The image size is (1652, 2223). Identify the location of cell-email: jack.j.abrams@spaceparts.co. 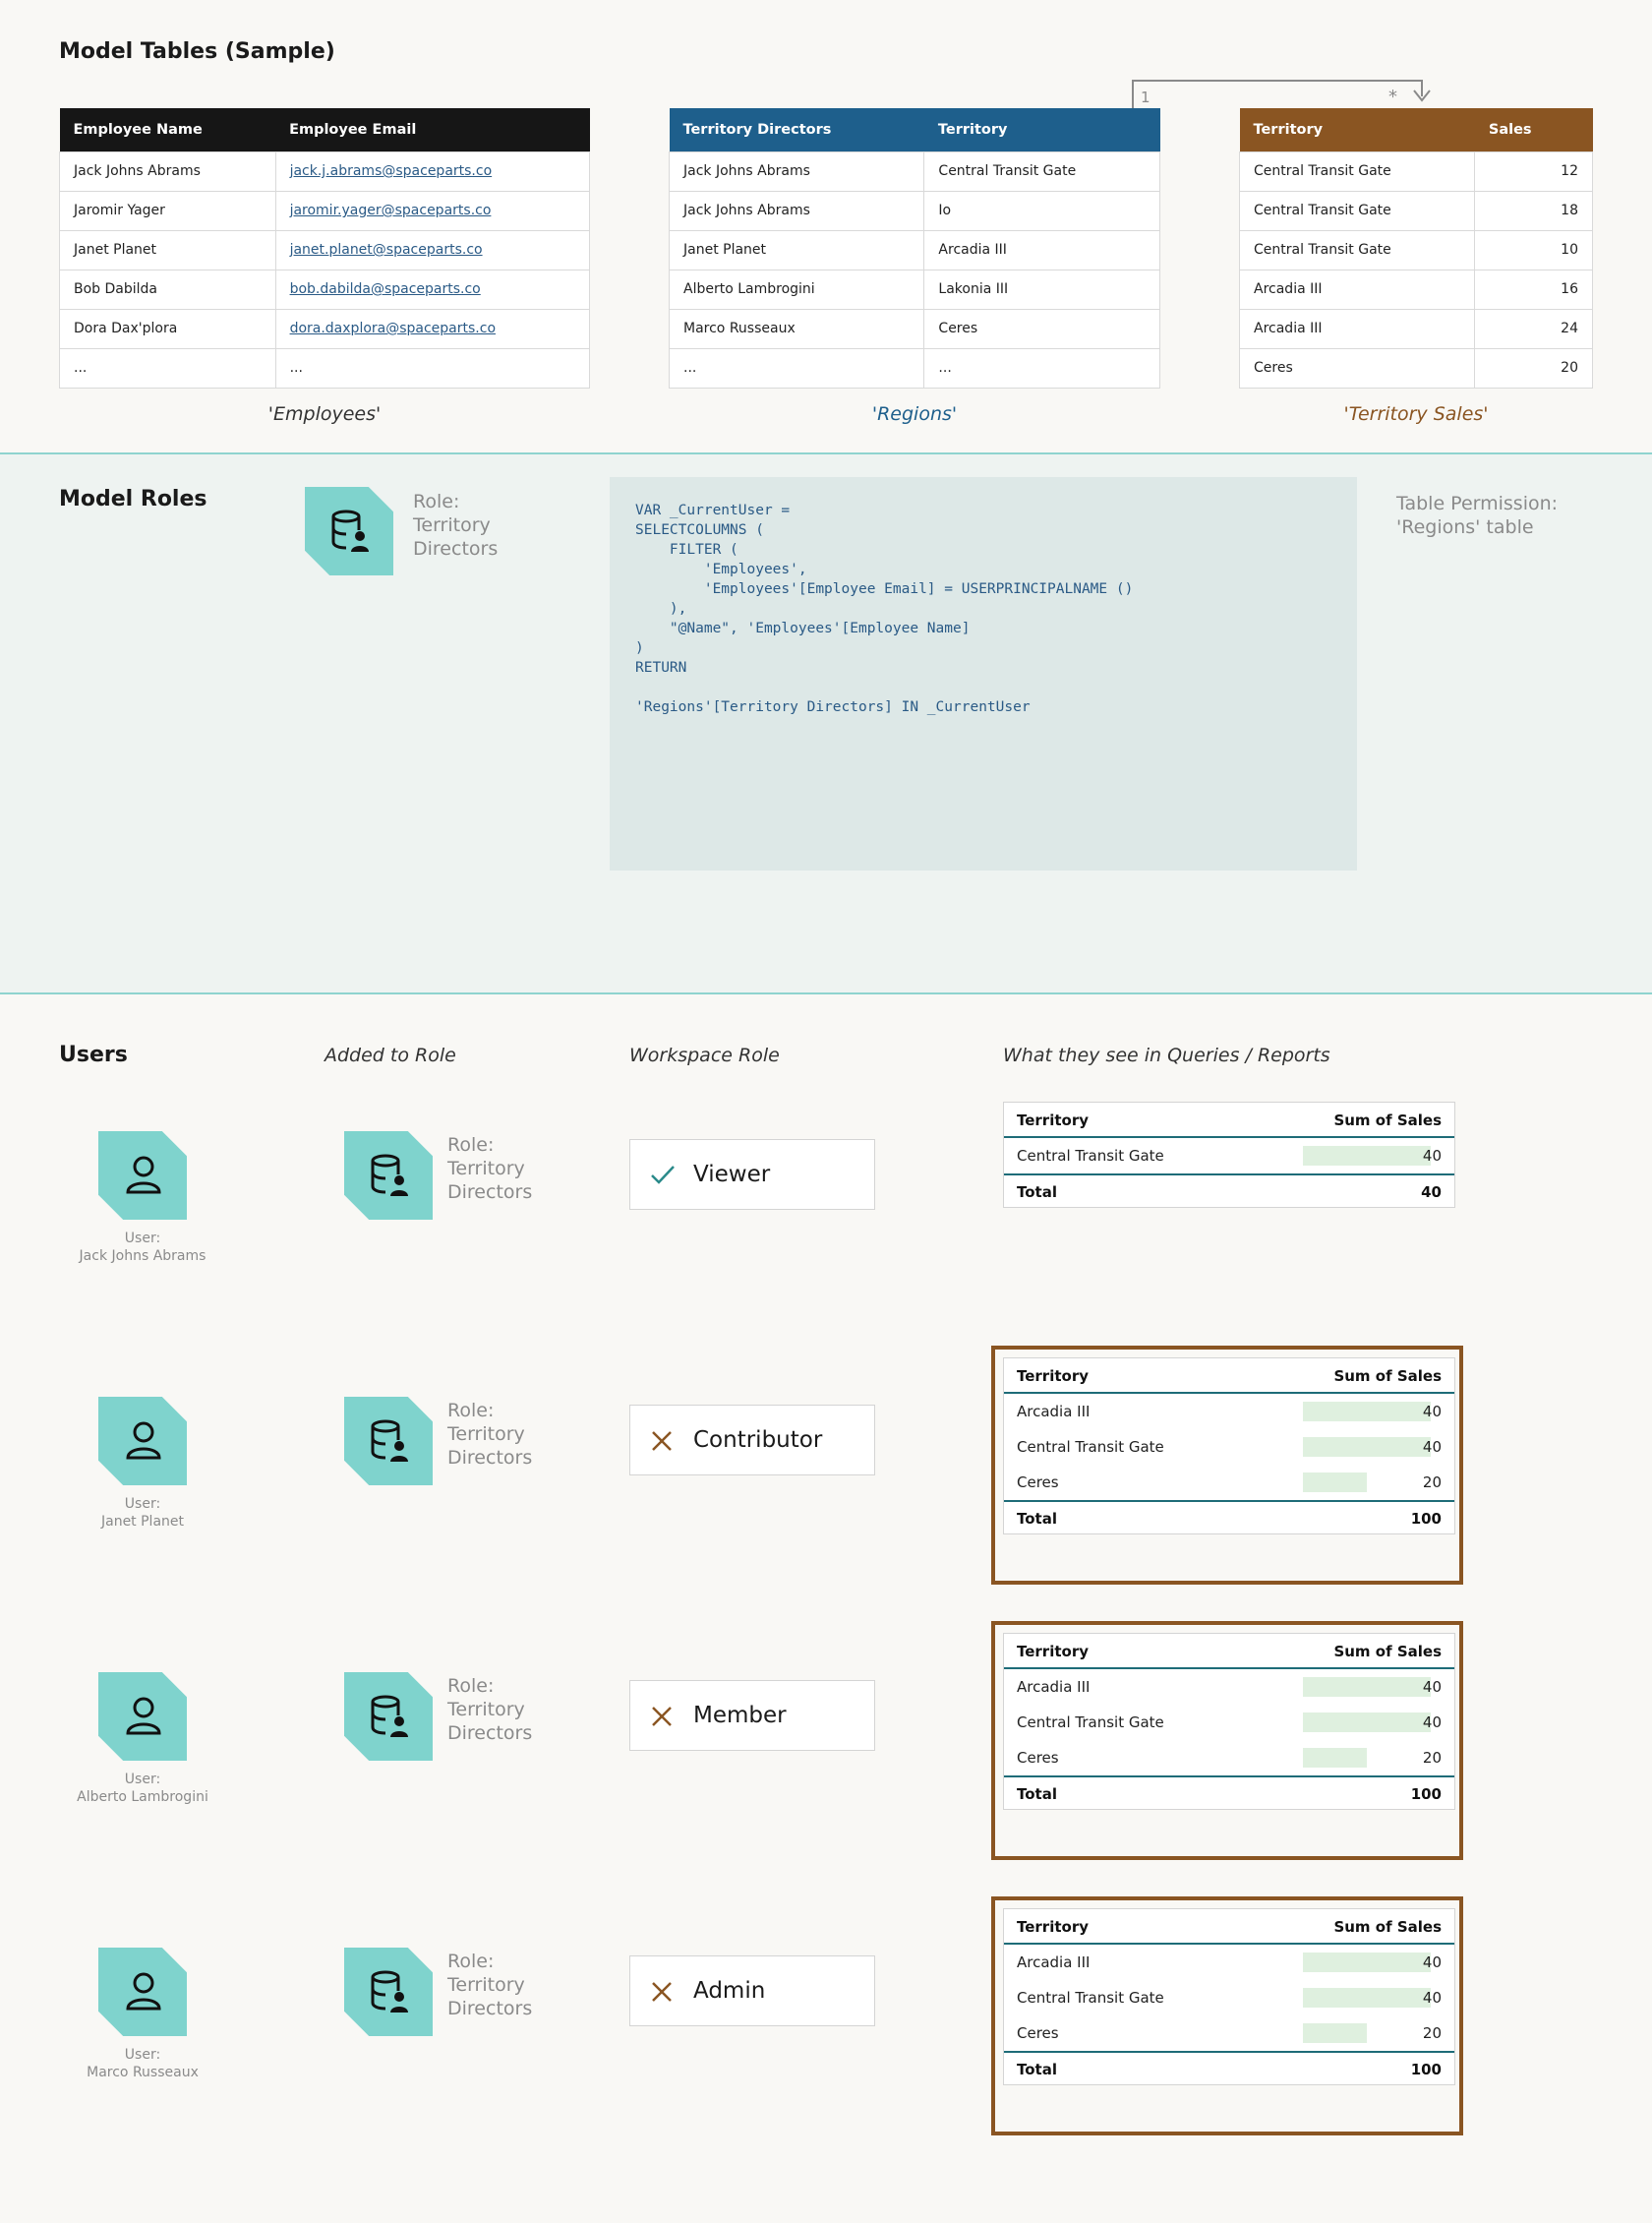
(432, 171).